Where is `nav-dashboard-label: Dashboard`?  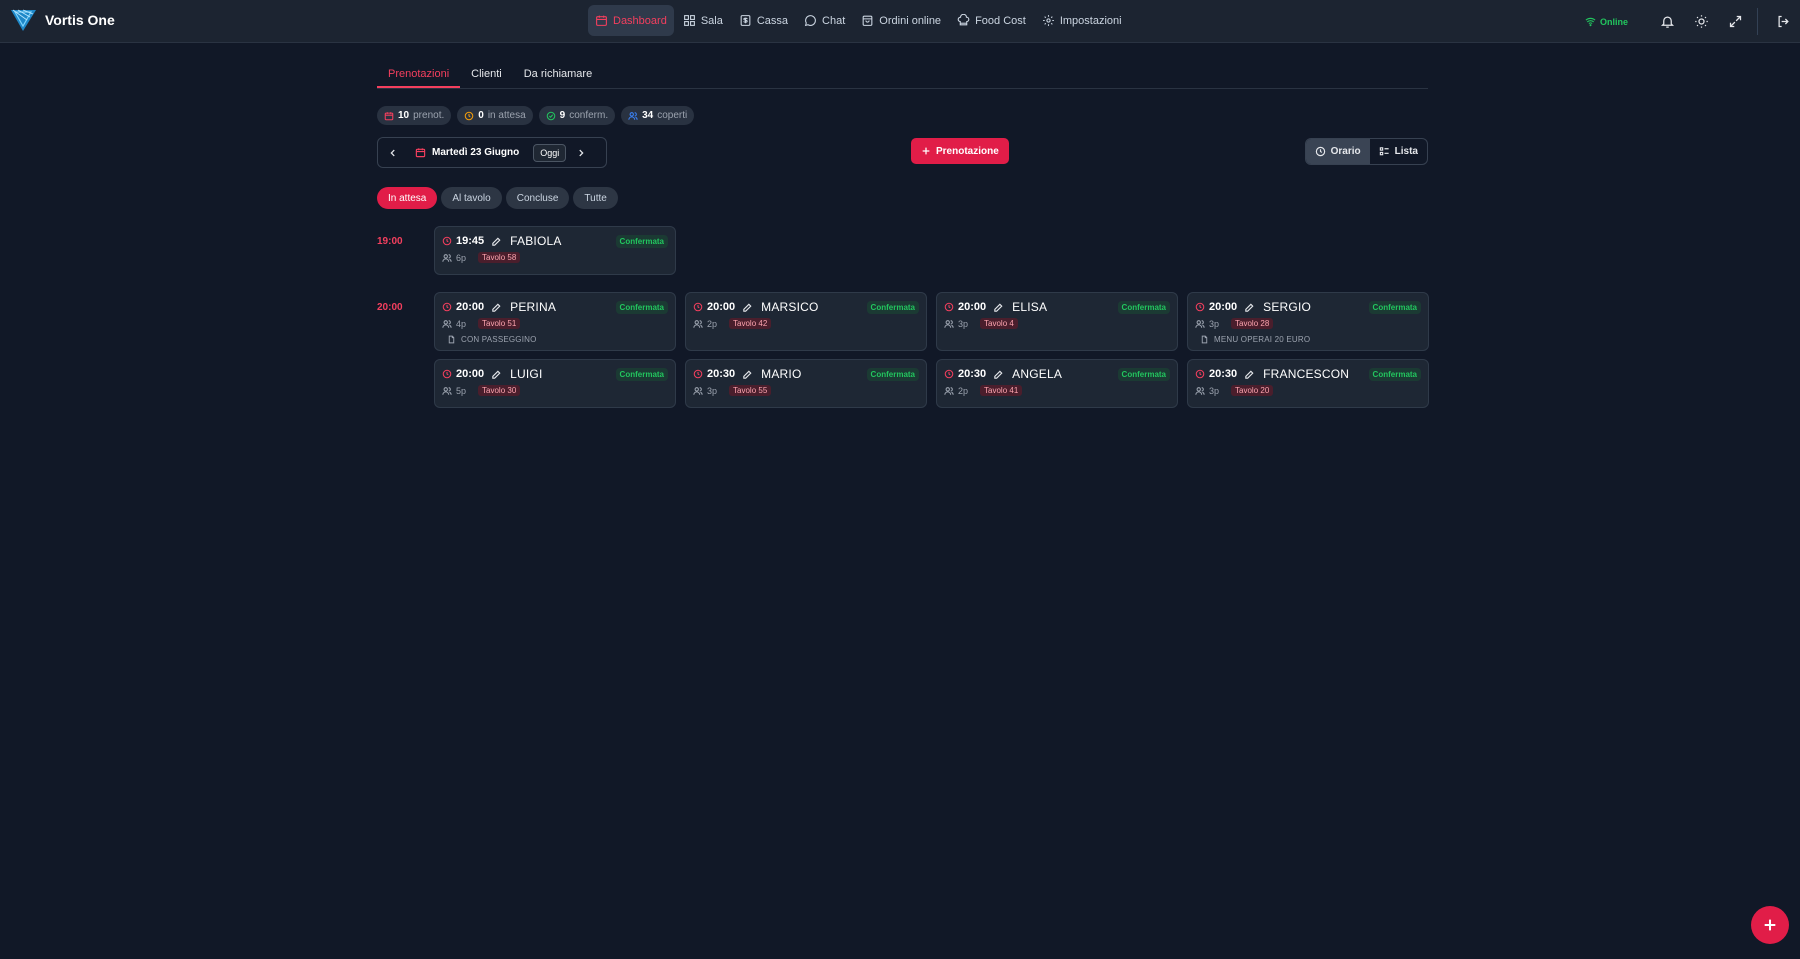 nav-dashboard-label: Dashboard is located at coordinates (640, 20).